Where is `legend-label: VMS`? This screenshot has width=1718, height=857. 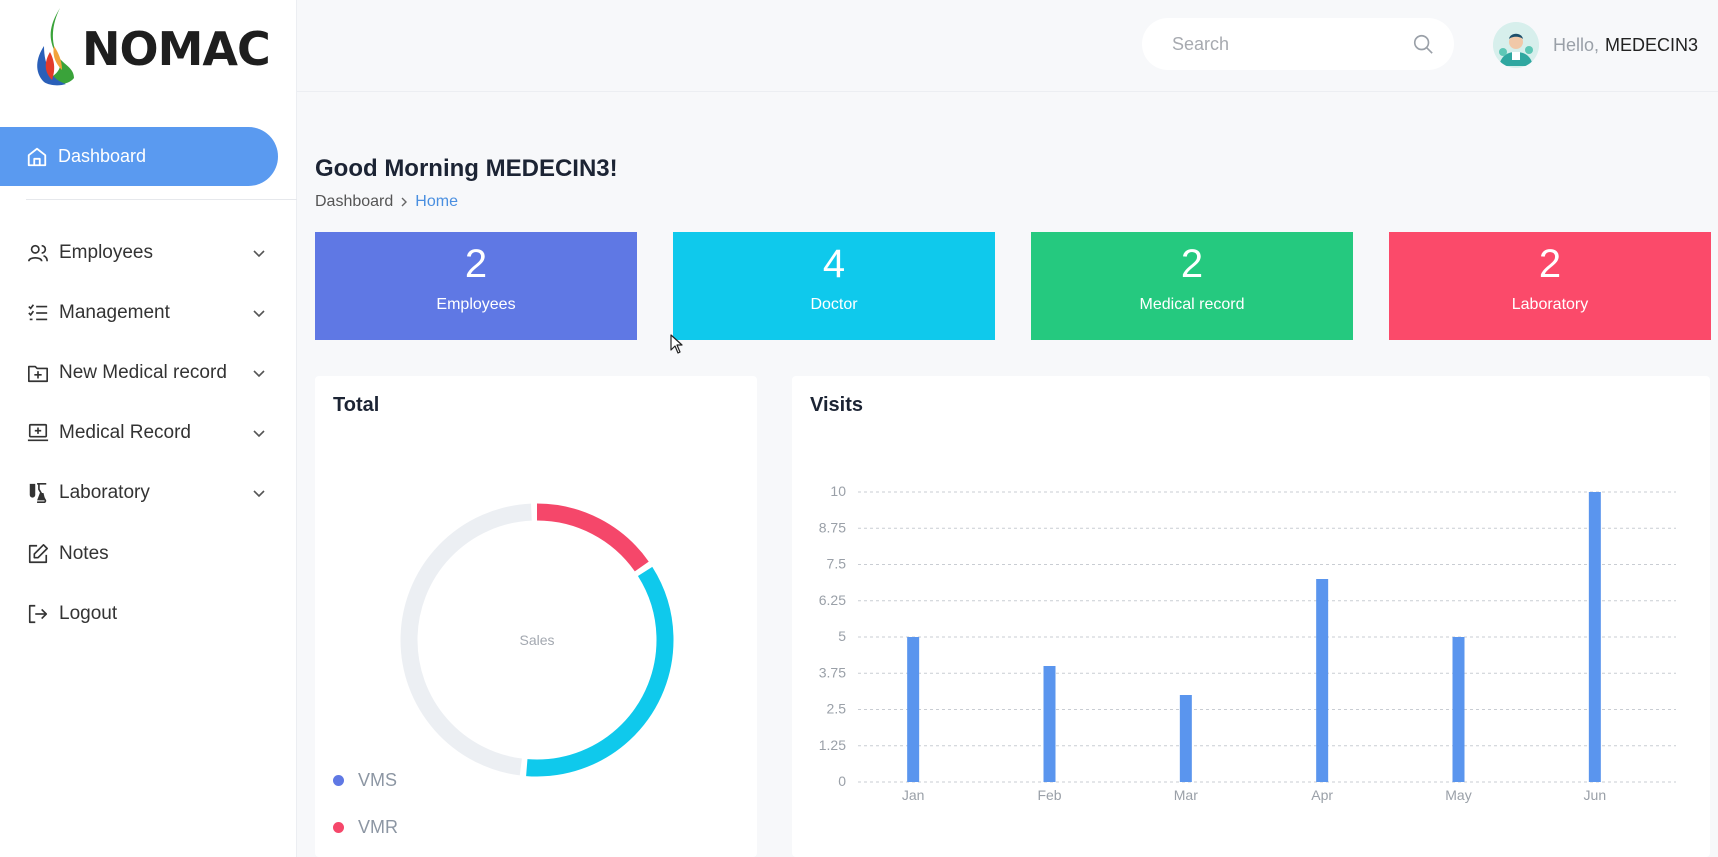 legend-label: VMS is located at coordinates (378, 780).